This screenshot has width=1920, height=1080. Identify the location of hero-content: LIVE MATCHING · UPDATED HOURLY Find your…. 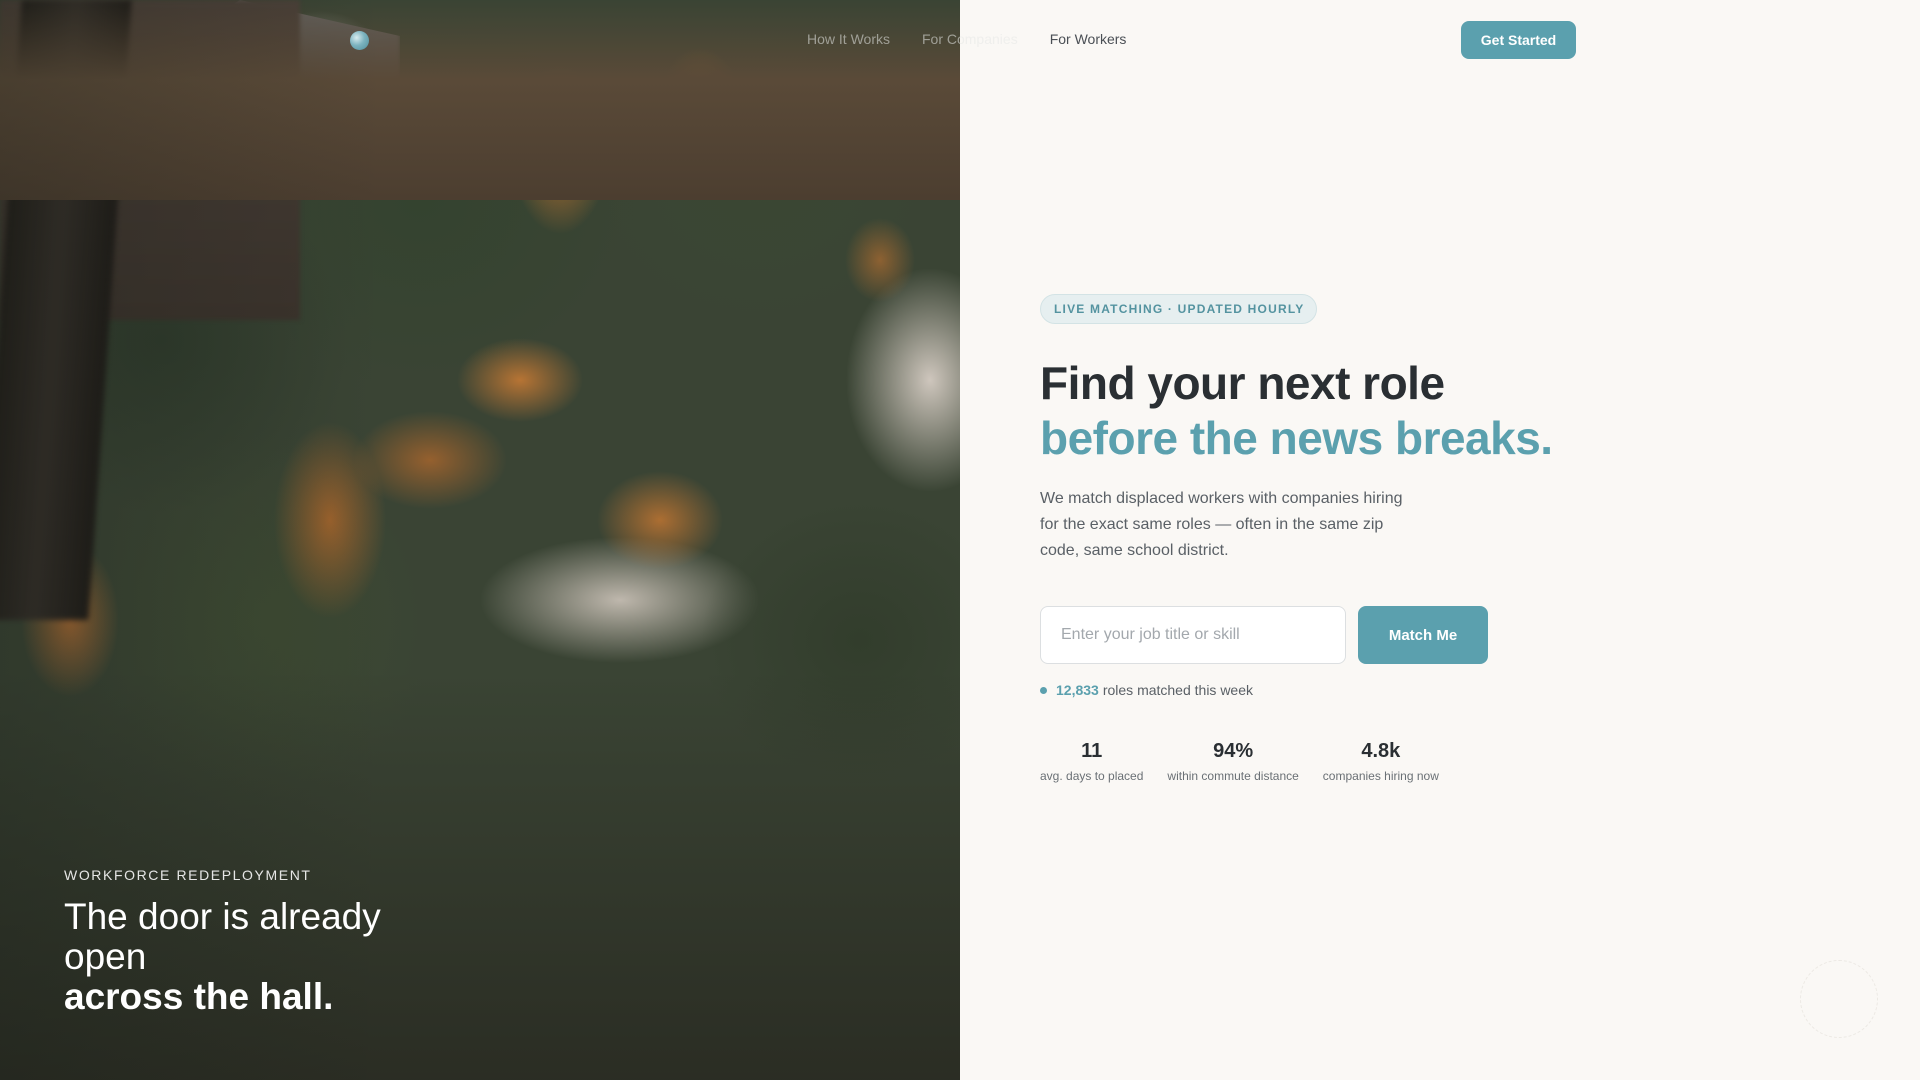
(1320, 538).